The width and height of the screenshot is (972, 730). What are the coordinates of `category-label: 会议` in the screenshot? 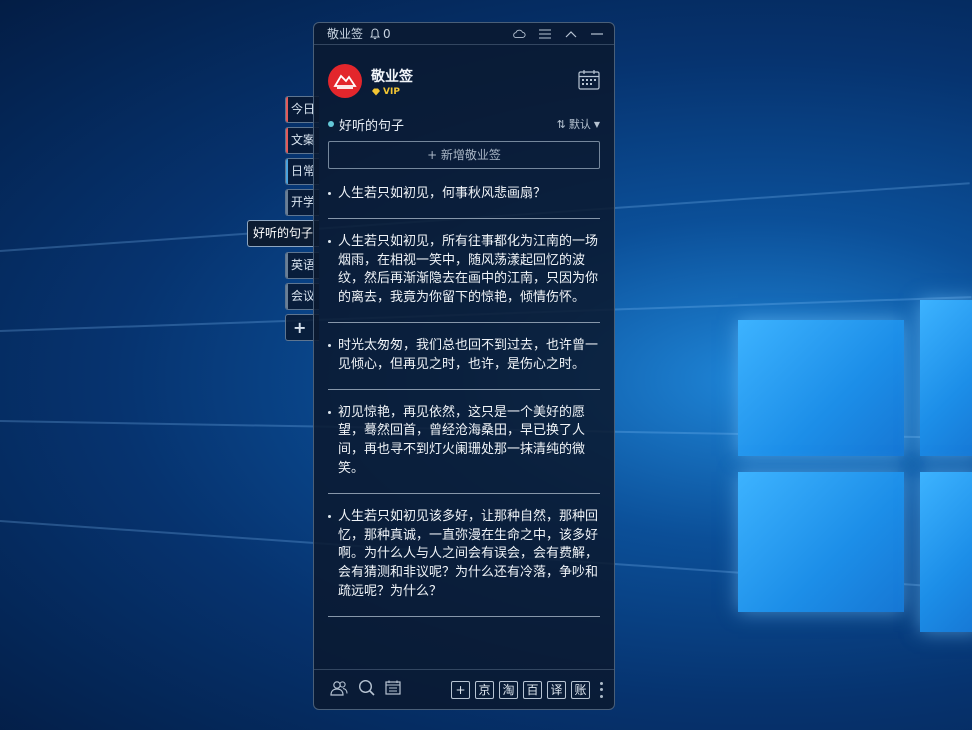 It's located at (303, 296).